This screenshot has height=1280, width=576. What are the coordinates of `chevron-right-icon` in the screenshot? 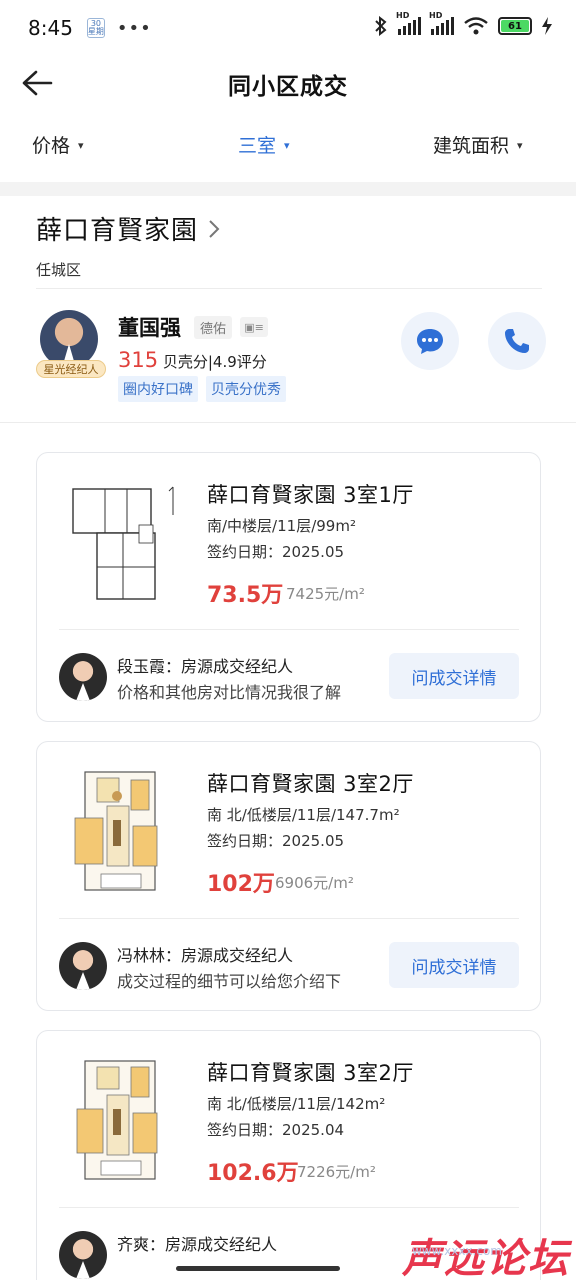 It's located at (214, 228).